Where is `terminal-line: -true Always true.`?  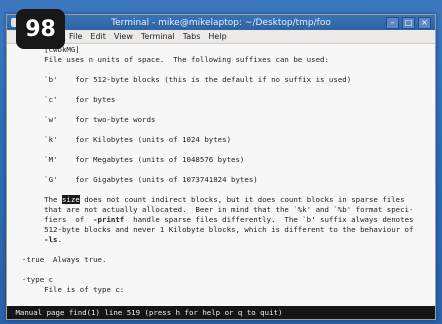
terminal-line: -true Always true. is located at coordinates (60, 259).